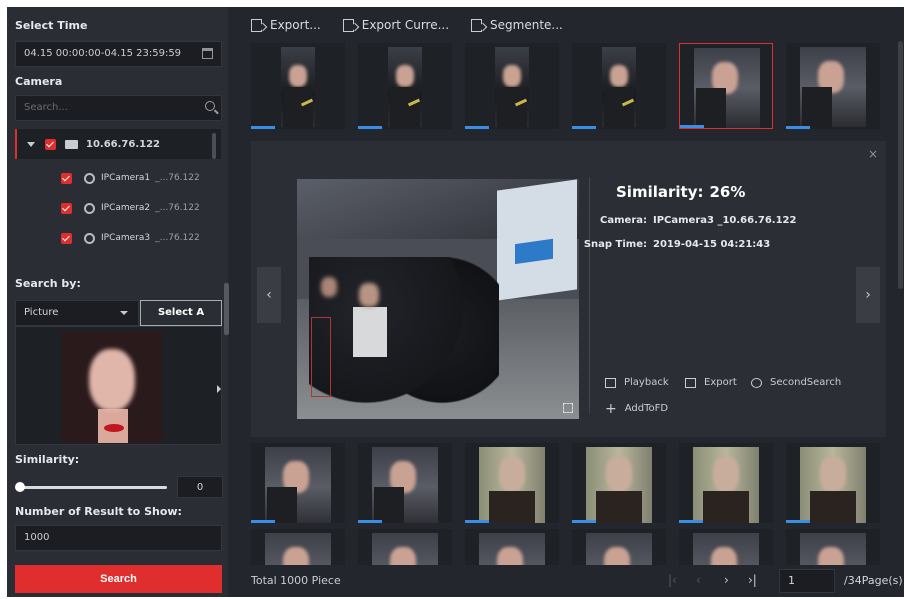 Image resolution: width=905 pixels, height=599 pixels. What do you see at coordinates (48, 283) in the screenshot?
I see `search-by-title: Search by:` at bounding box center [48, 283].